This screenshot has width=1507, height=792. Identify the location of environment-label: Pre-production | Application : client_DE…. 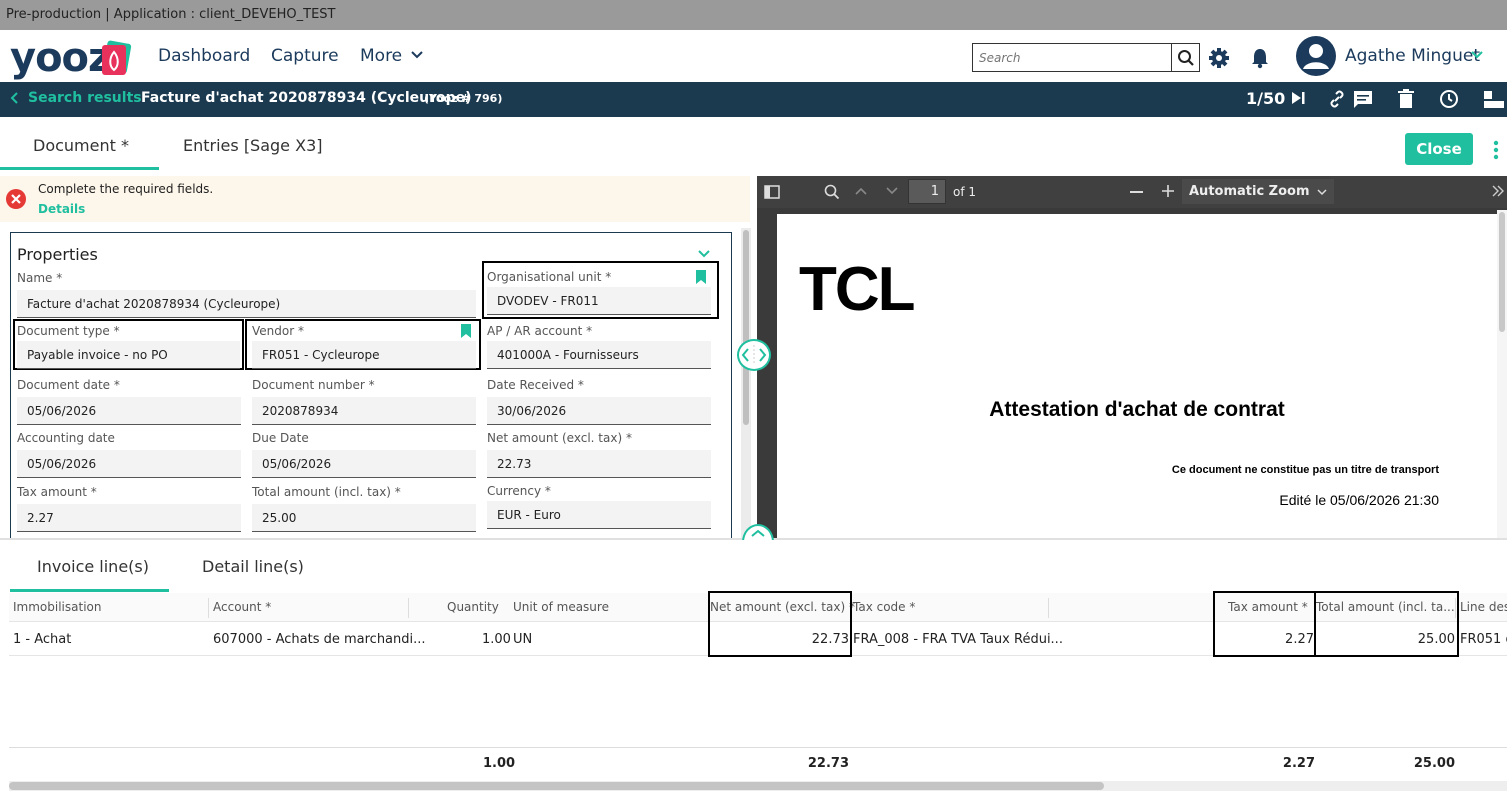
(171, 14).